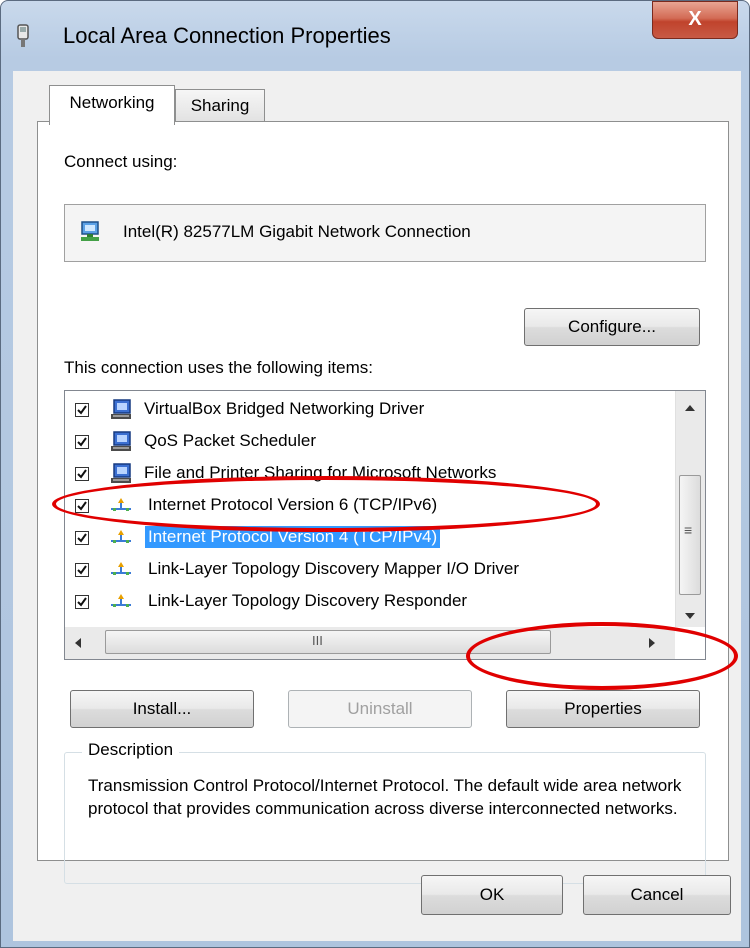 The image size is (750, 948). Describe the element at coordinates (690, 408) in the screenshot. I see `scroll-up-icon` at that location.